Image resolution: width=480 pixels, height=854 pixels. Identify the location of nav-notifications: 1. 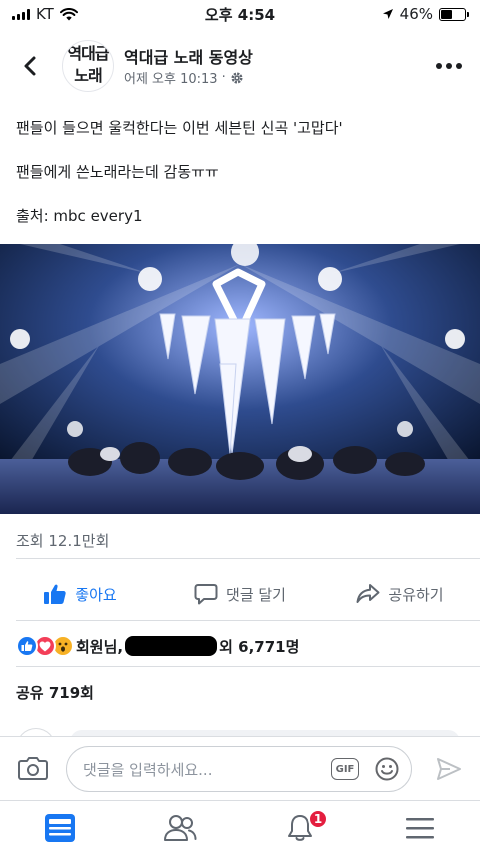
(300, 827).